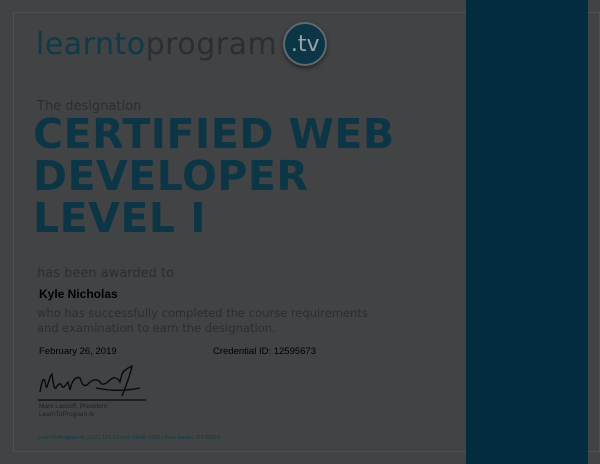 The image size is (600, 464). Describe the element at coordinates (78, 294) in the screenshot. I see `recipient-name: Kyle Nicholas` at that location.